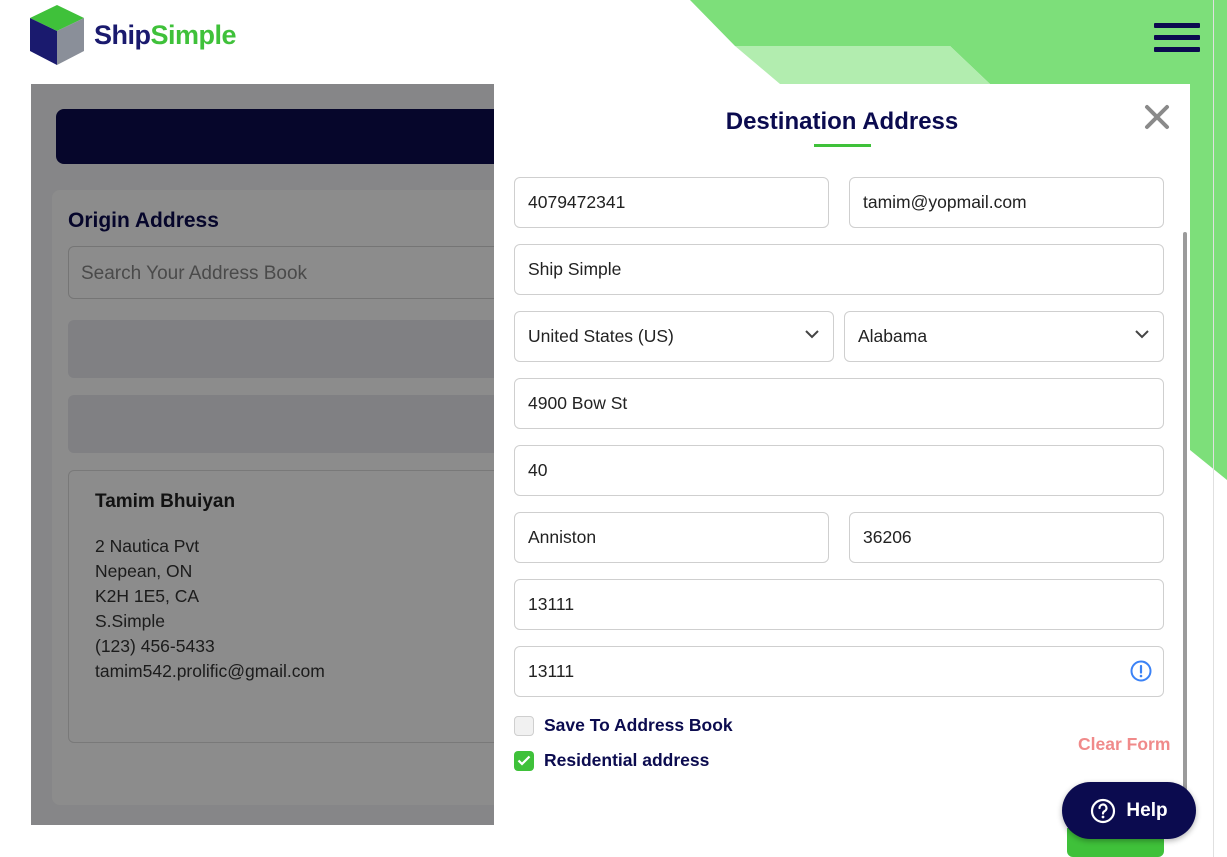 Image resolution: width=1227 pixels, height=857 pixels. What do you see at coordinates (671, 537) in the screenshot?
I see `city-field: Anniston` at bounding box center [671, 537].